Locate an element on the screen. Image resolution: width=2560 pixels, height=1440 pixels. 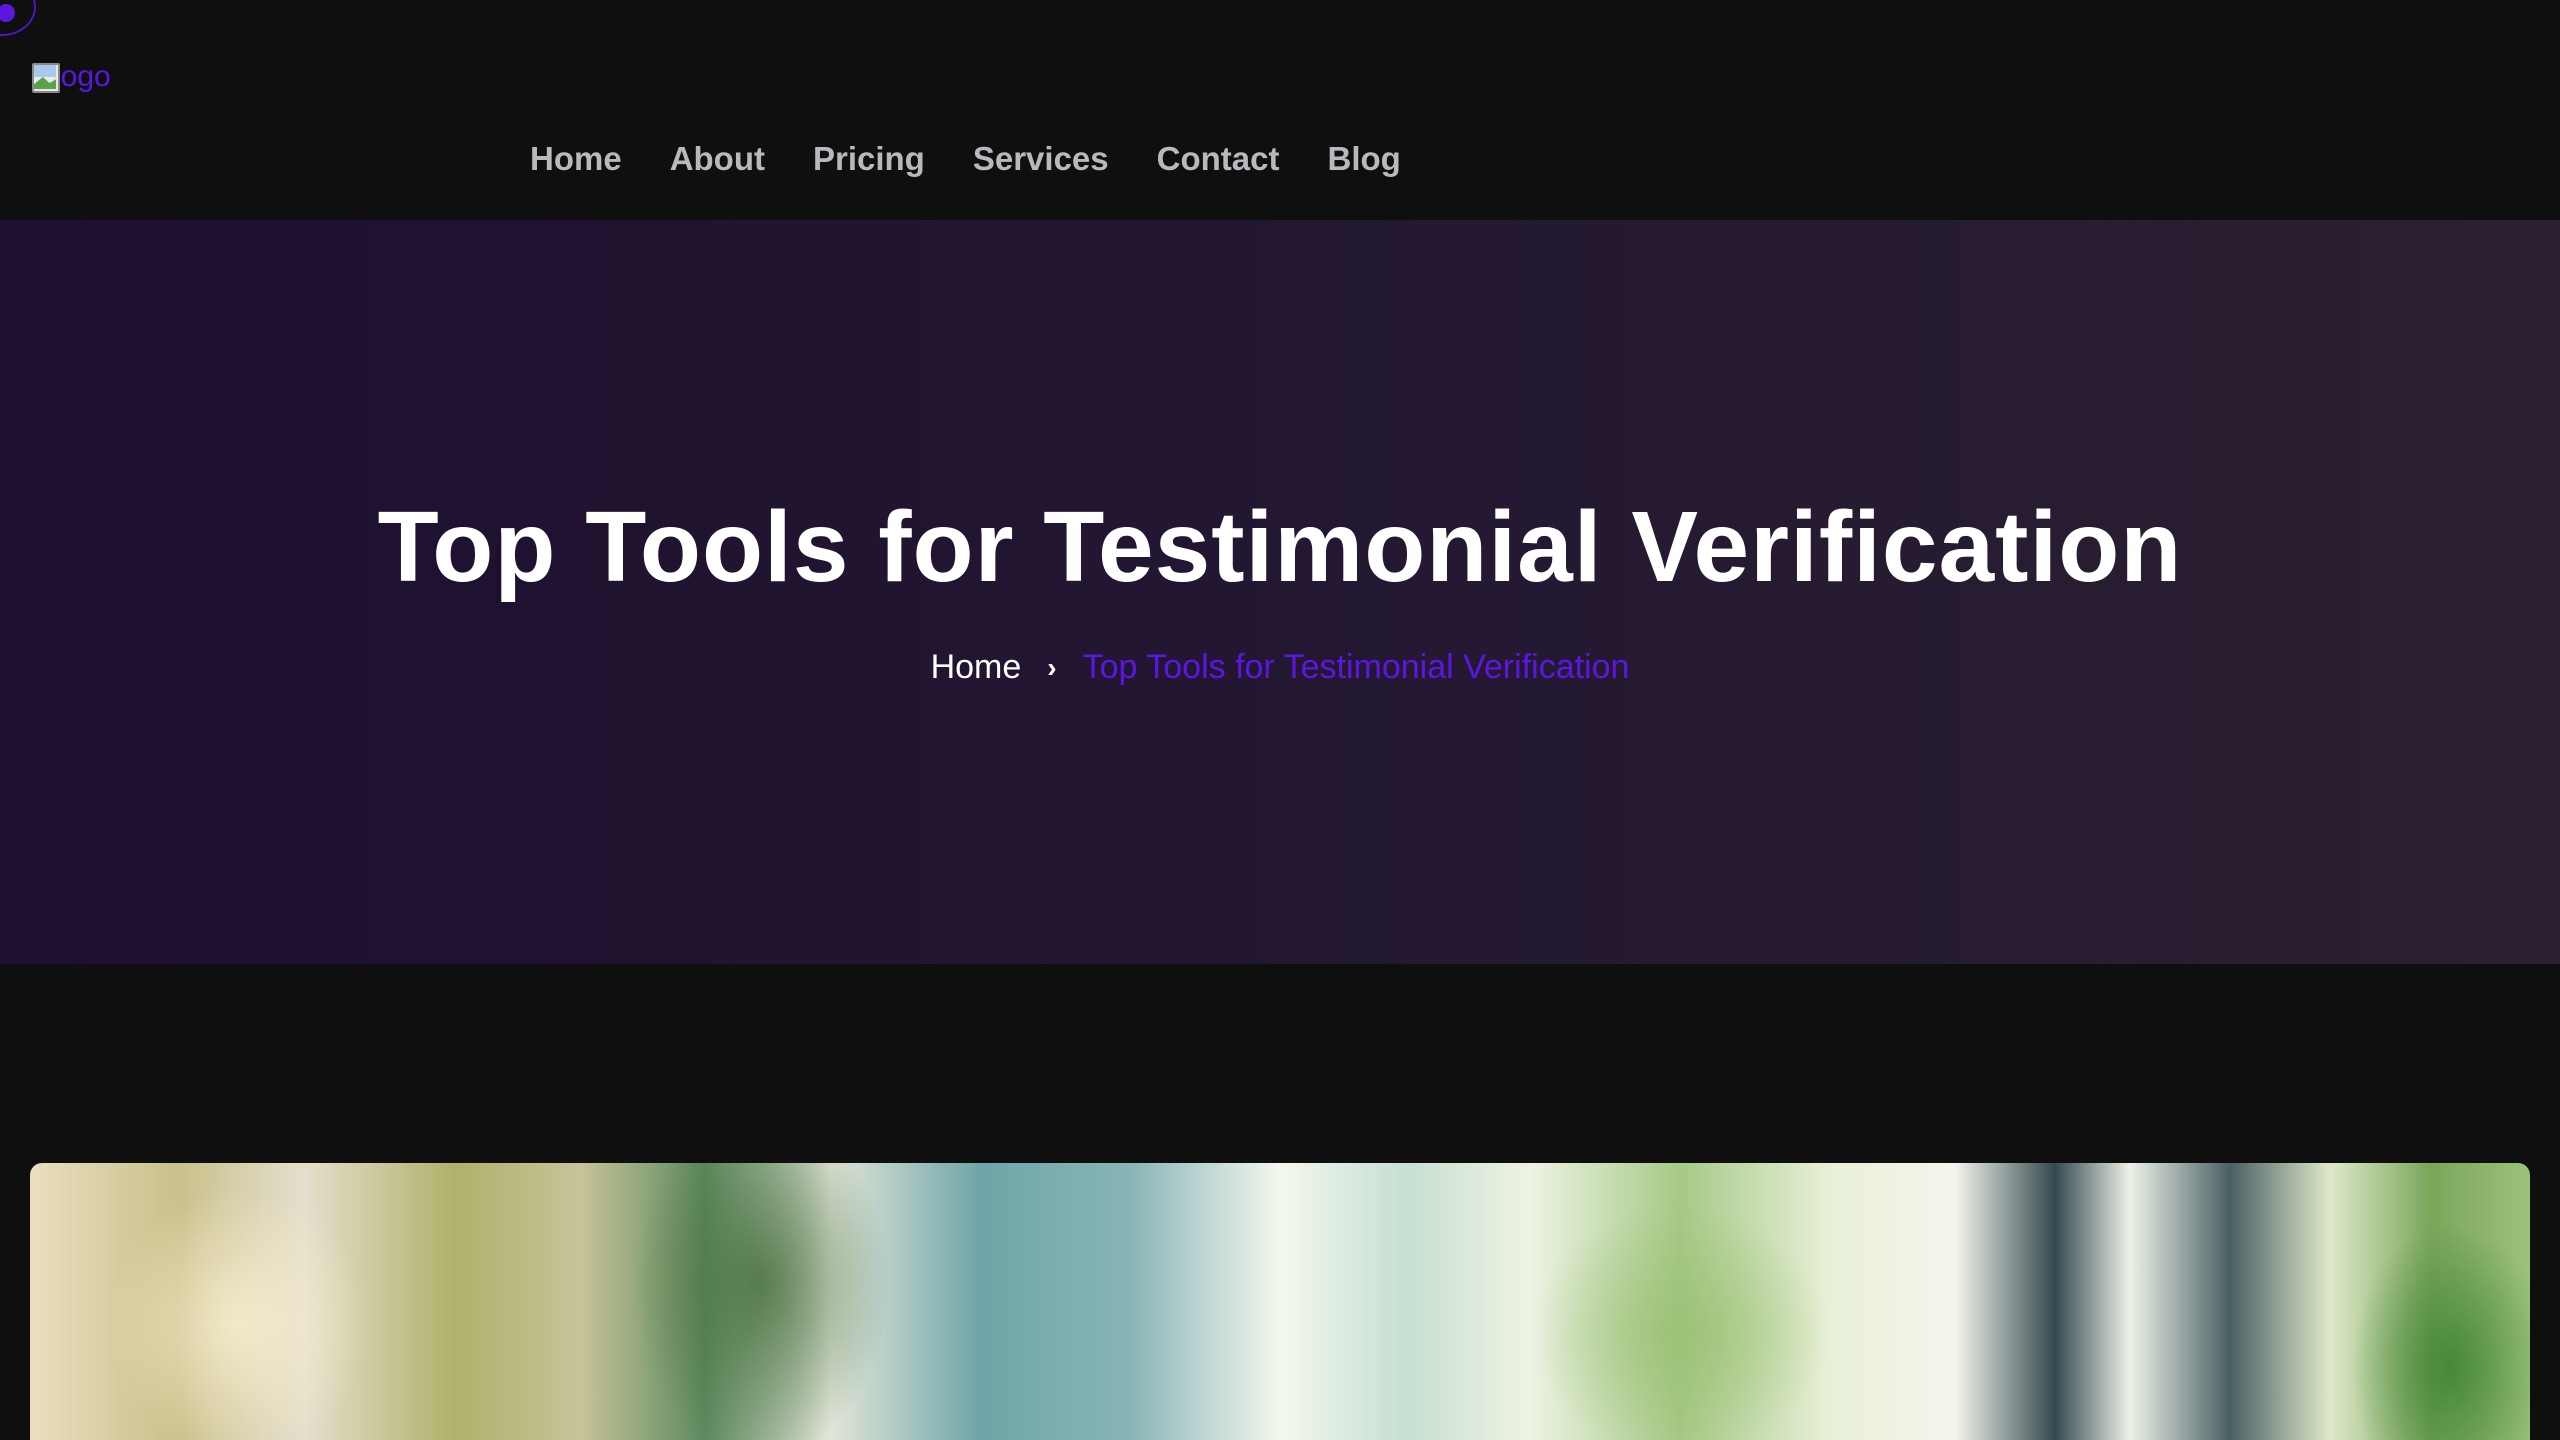
cursor-indicator is located at coordinates (18, 18).